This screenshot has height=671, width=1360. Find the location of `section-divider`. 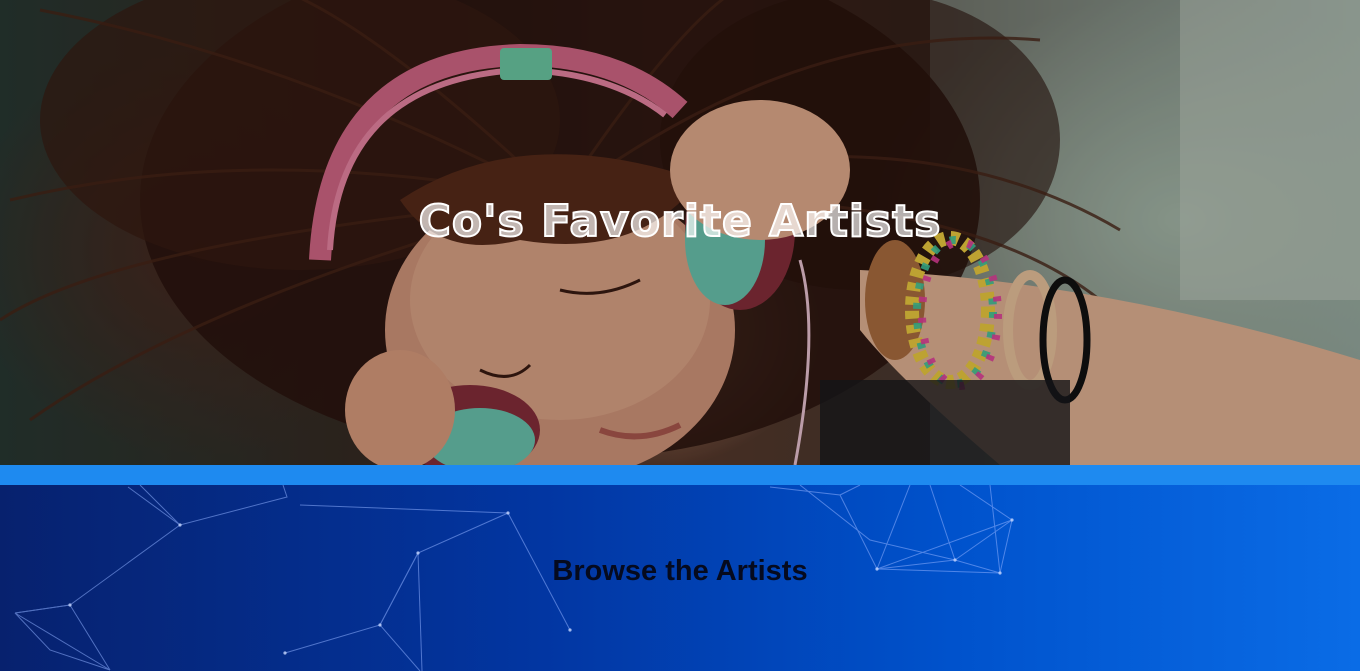

section-divider is located at coordinates (680, 475).